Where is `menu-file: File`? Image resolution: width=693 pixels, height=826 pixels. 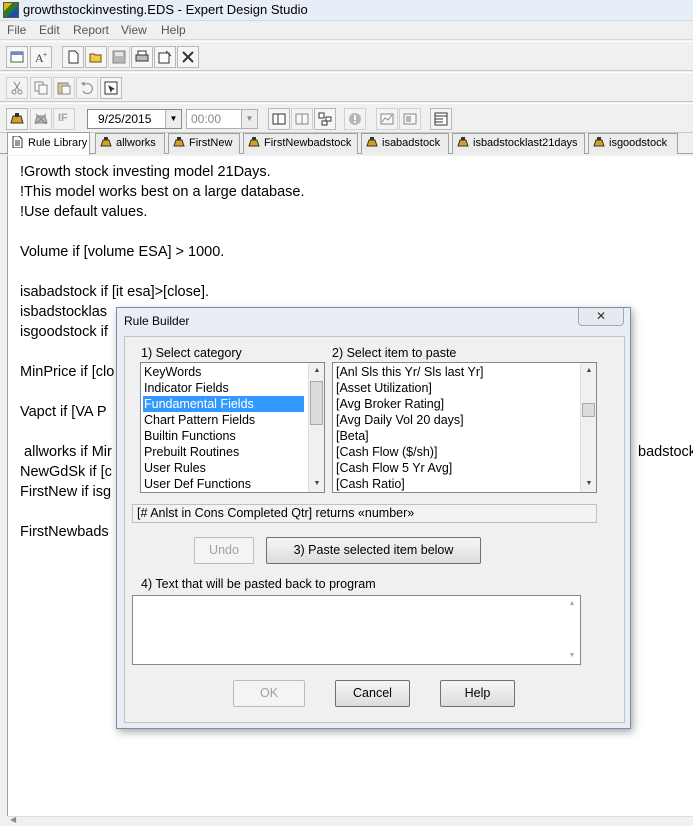 menu-file: File is located at coordinates (16, 30).